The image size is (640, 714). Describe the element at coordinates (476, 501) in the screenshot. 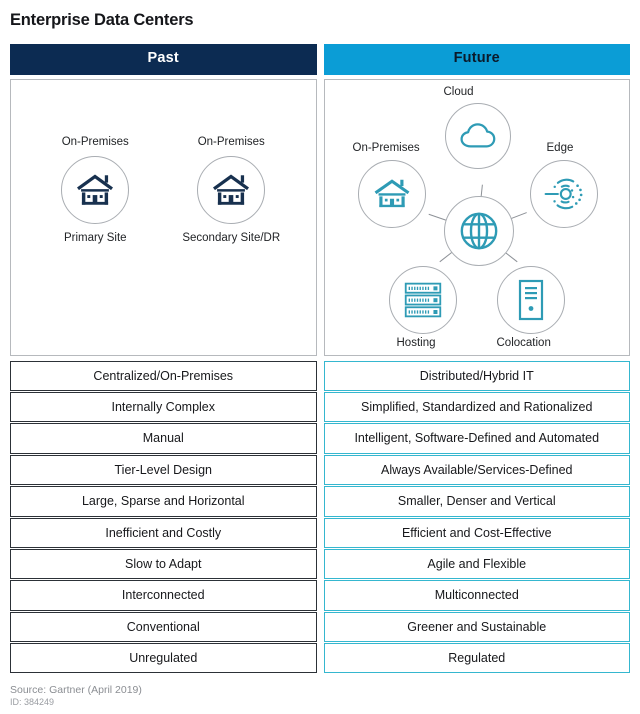

I see `future-cell: Smaller, Denser and Vertical` at that location.